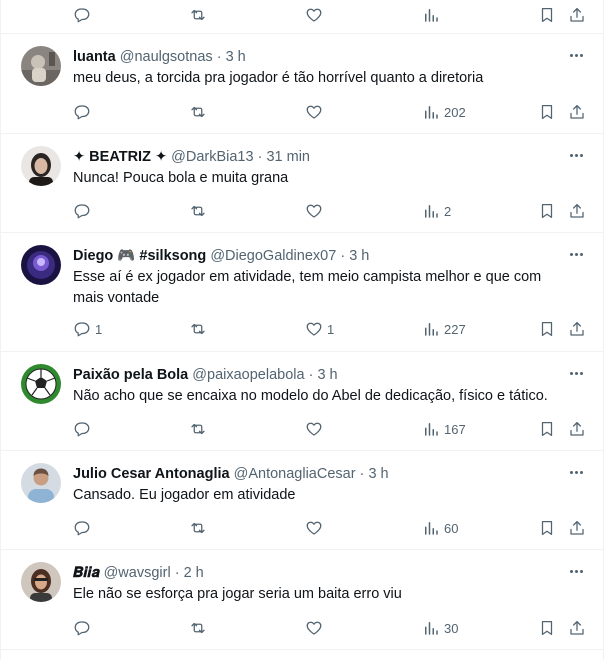 The image size is (604, 660). I want to click on display-name: luanta, so click(94, 57).